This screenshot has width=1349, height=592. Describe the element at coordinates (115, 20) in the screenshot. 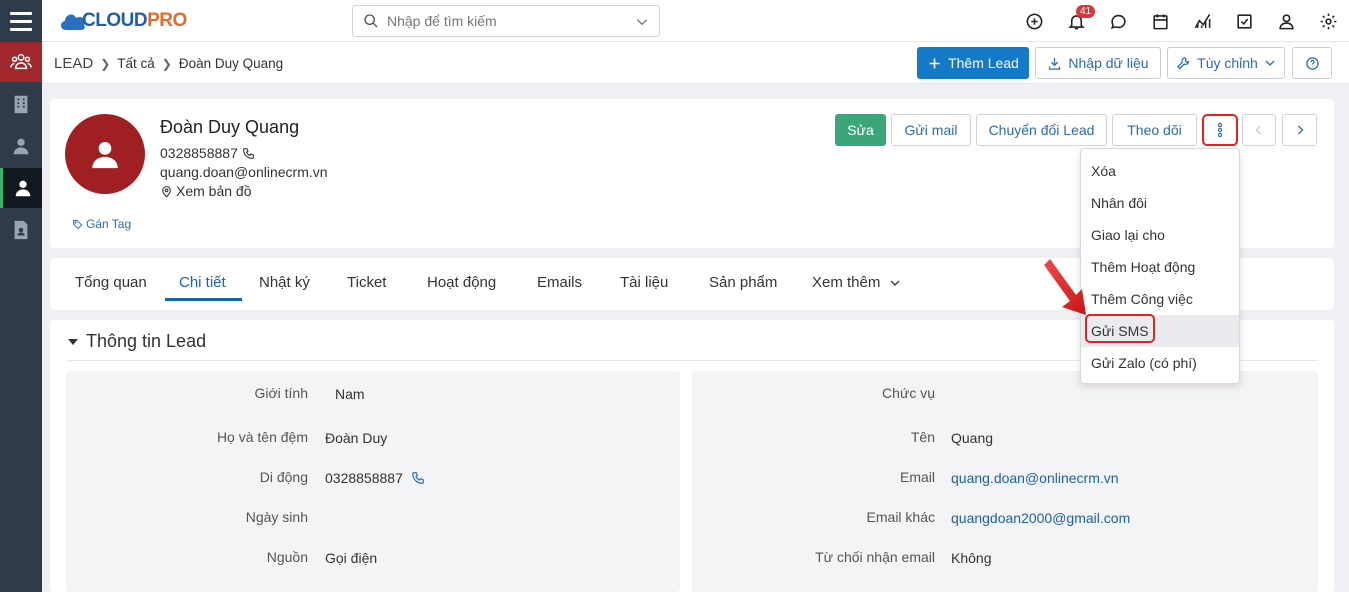

I see `logo-text: CLOUD` at that location.